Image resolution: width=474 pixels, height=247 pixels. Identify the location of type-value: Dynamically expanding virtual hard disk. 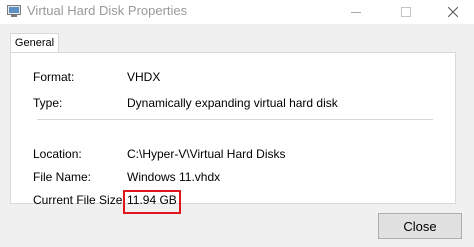
(232, 103).